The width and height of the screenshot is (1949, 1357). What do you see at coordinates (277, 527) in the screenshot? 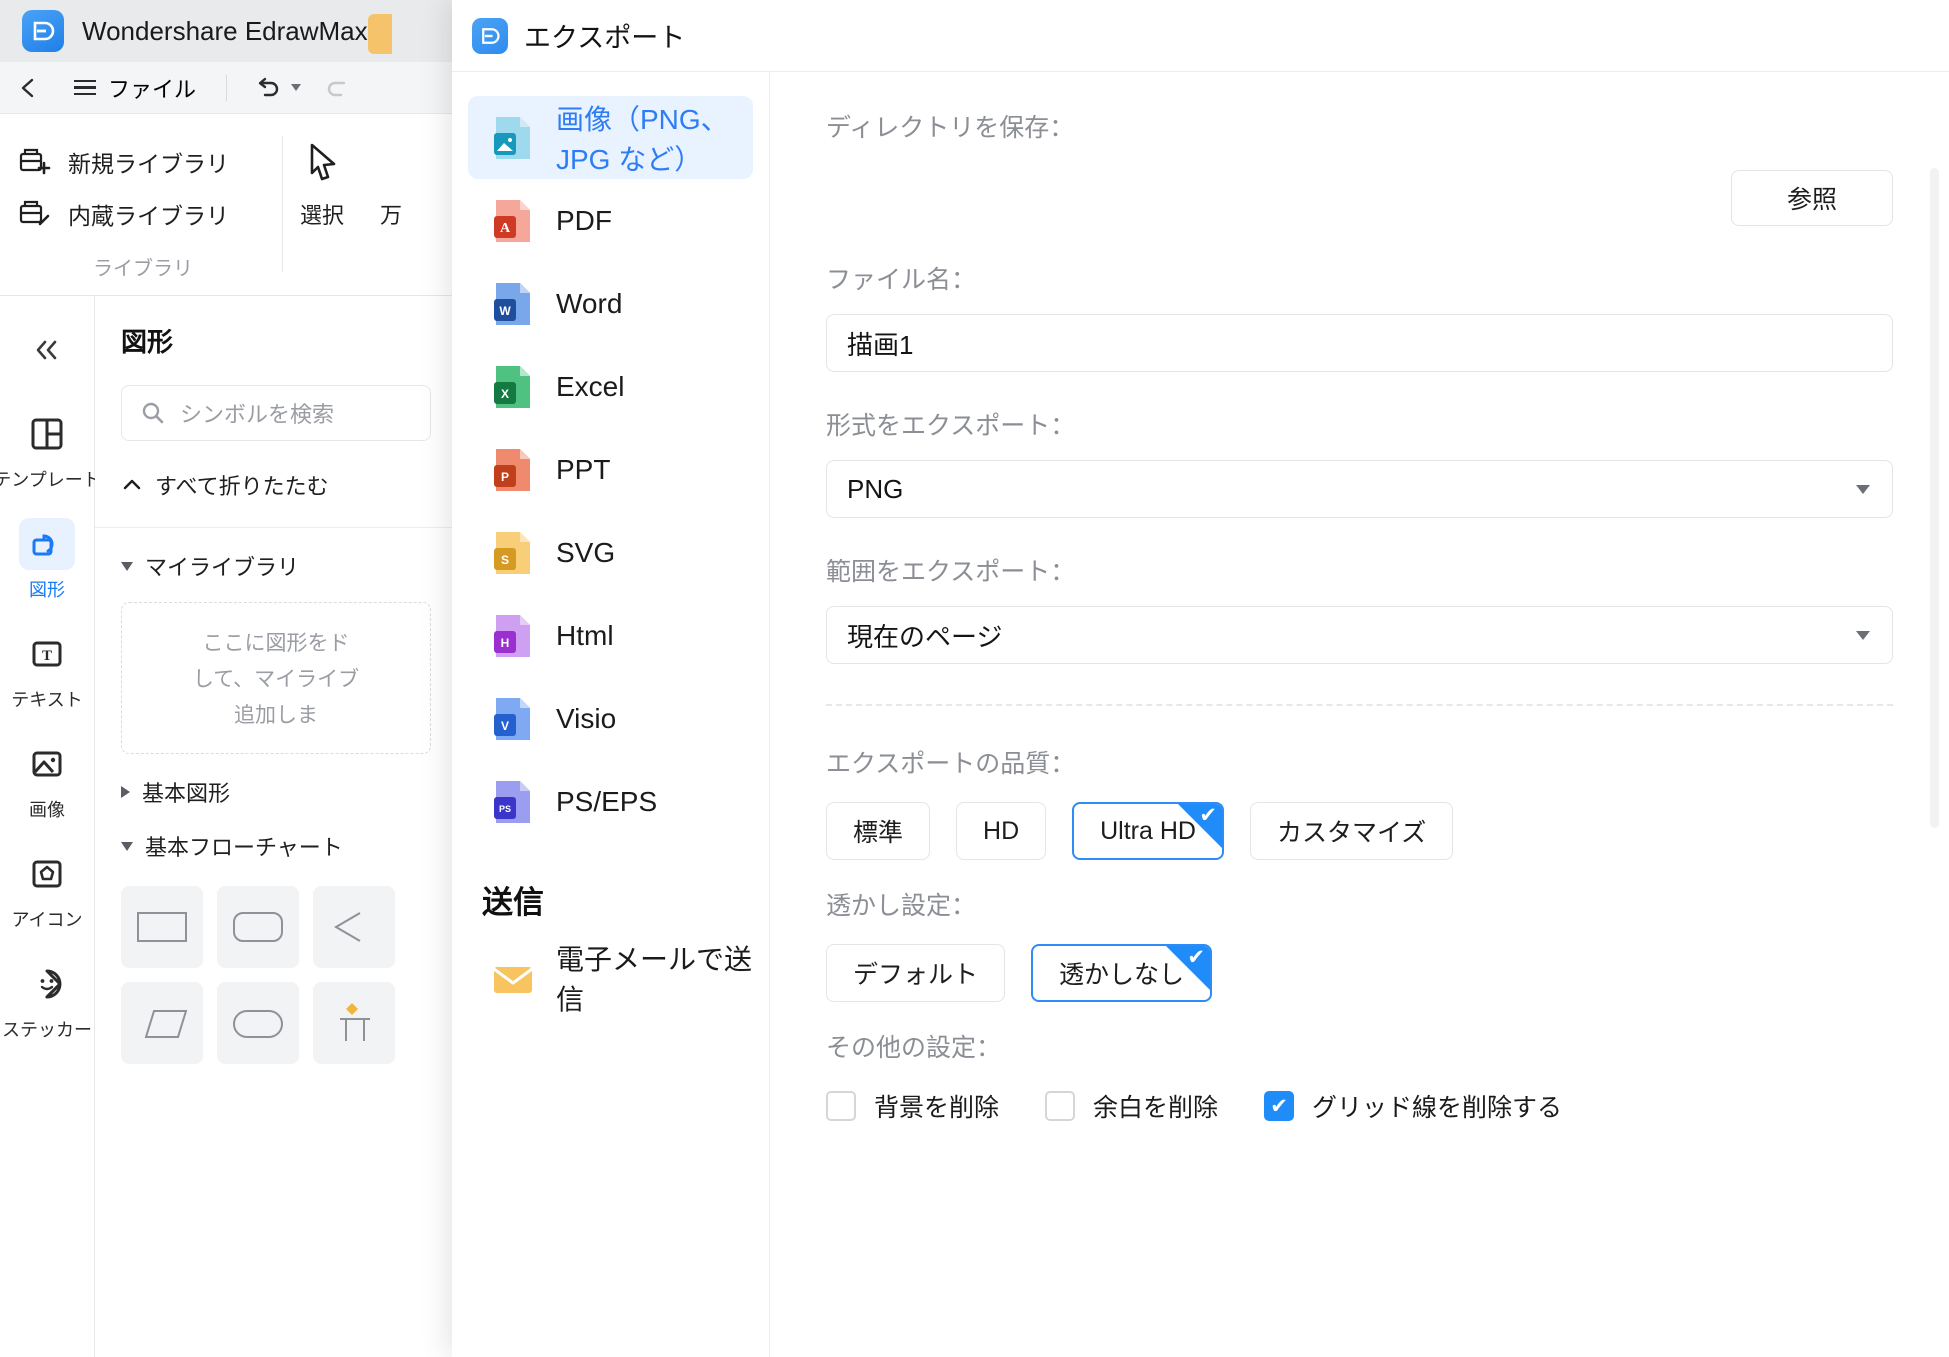
I see `panel-divider` at bounding box center [277, 527].